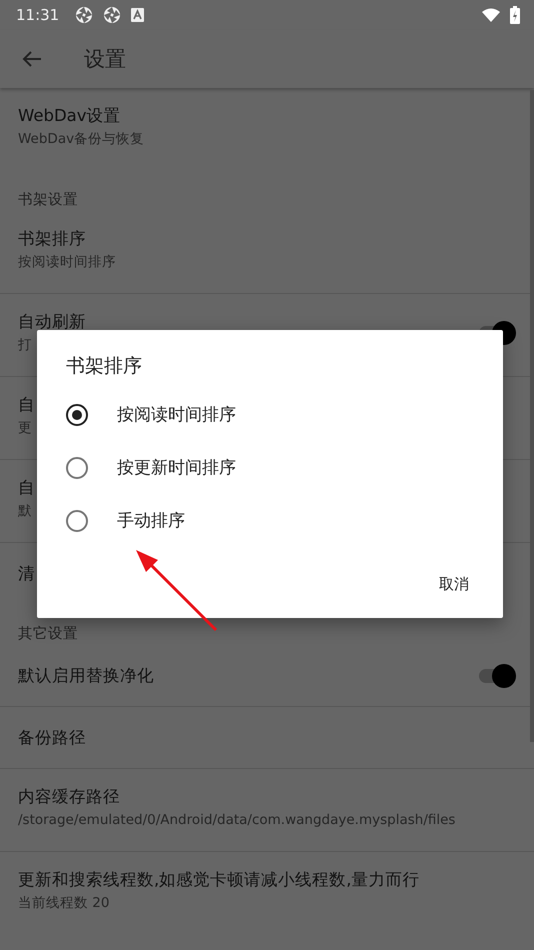  What do you see at coordinates (32, 59) in the screenshot?
I see `back-arrow-icon` at bounding box center [32, 59].